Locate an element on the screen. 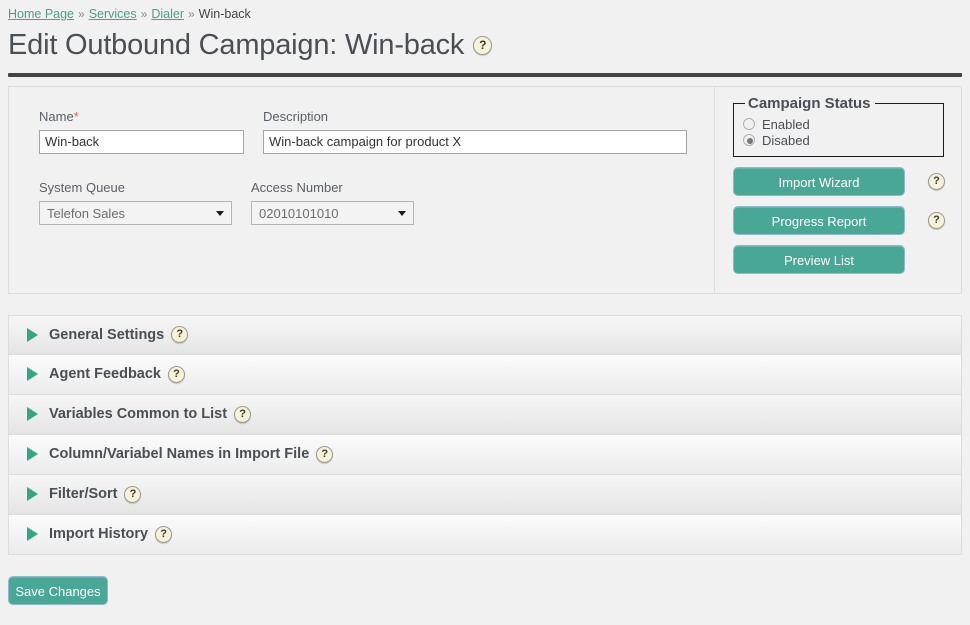  system-queue-field-group: System Queue Telefon Sales is located at coordinates (135, 204).